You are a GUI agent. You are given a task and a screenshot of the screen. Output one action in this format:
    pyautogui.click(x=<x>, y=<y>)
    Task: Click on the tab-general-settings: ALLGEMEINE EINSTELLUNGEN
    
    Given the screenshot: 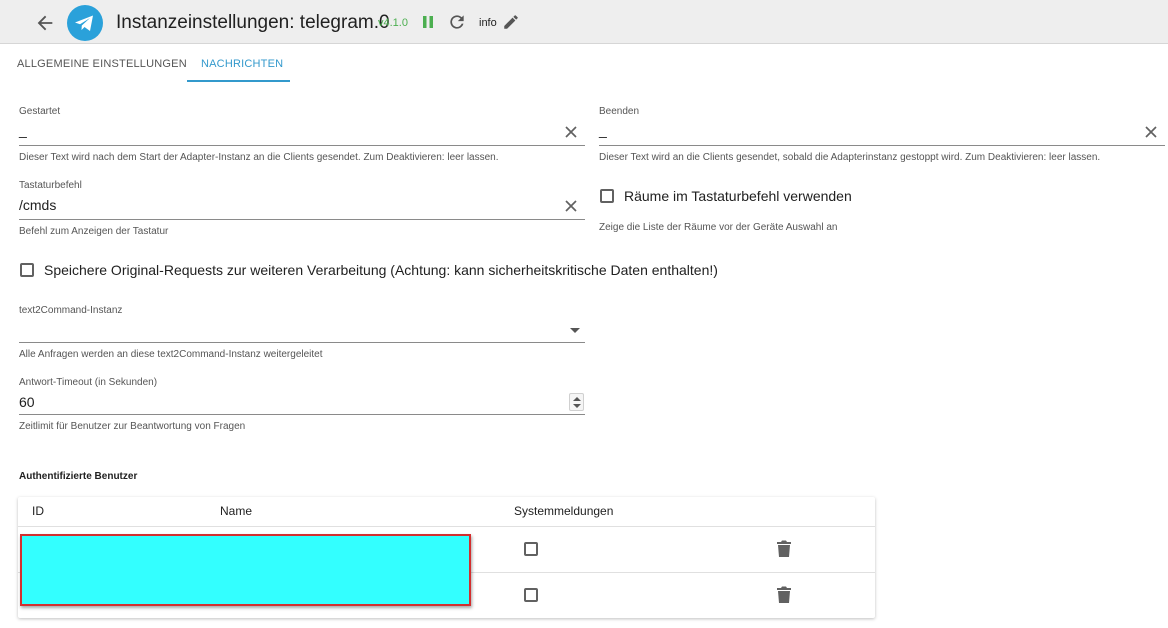 What is the action you would take?
    pyautogui.click(x=102, y=64)
    